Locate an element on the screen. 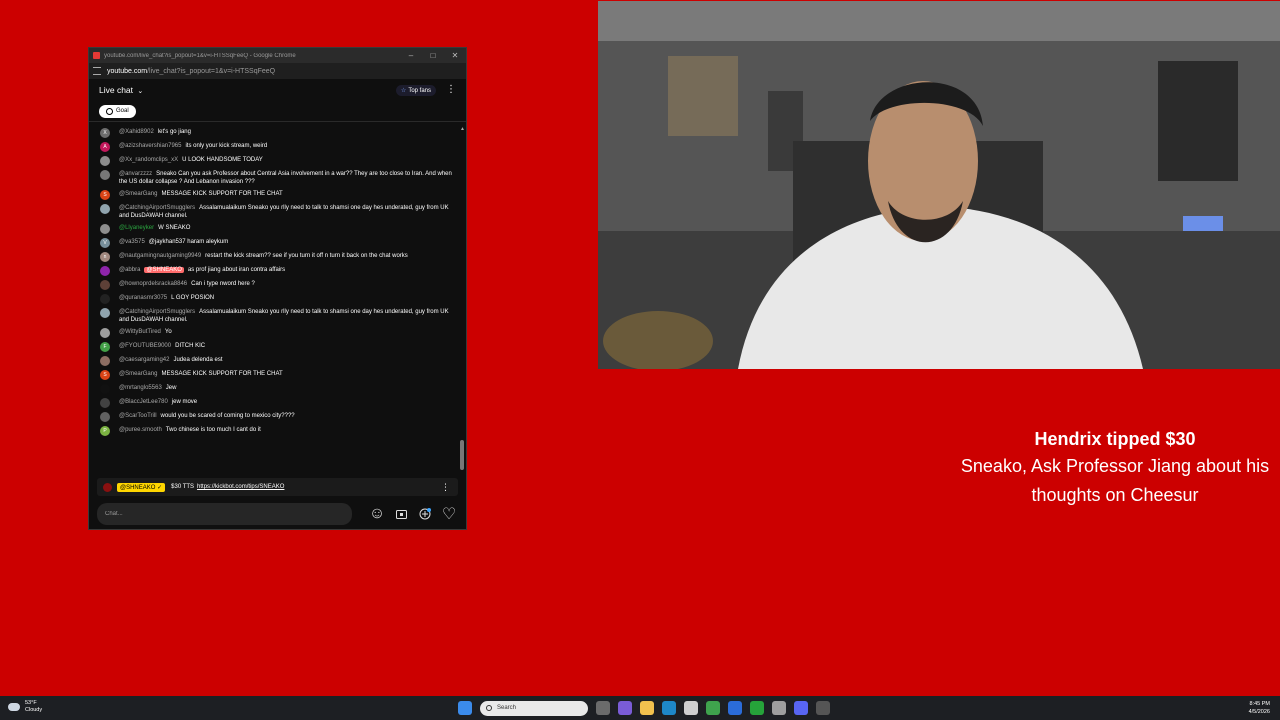 The image size is (1280, 720). chat-scrollbar: ▲ is located at coordinates (462, 299).